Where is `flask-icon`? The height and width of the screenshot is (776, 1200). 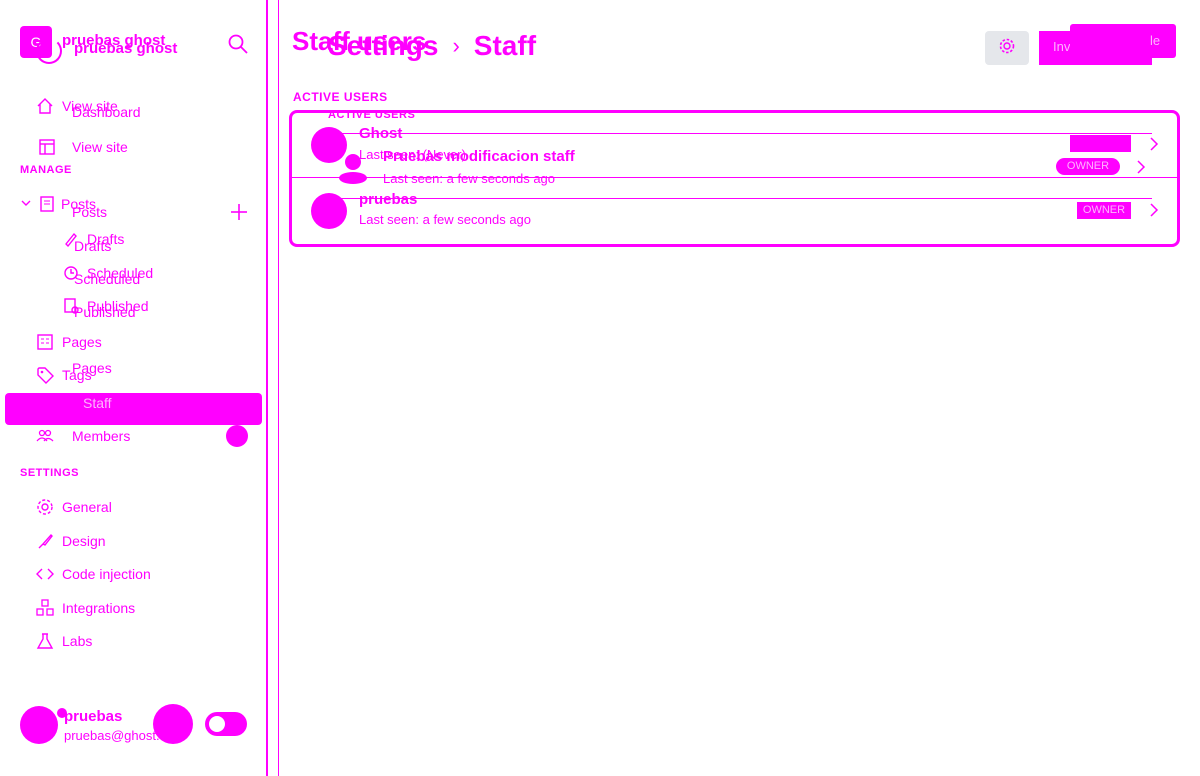 flask-icon is located at coordinates (45, 641).